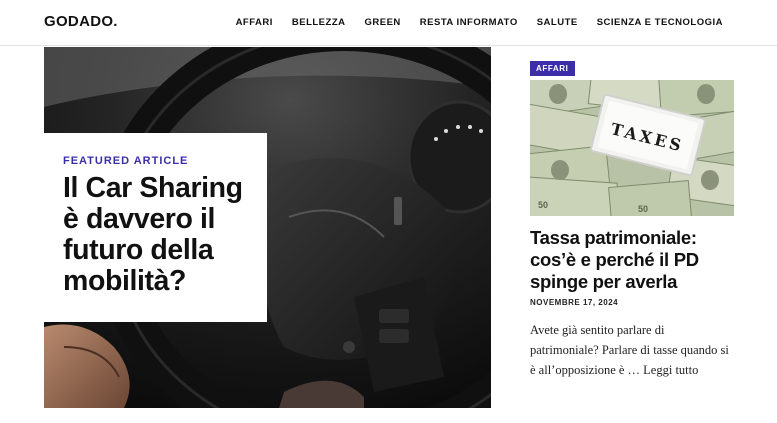 Image resolution: width=777 pixels, height=423 pixels. I want to click on article-date: NOVEMBRE 17, 2024, so click(574, 302).